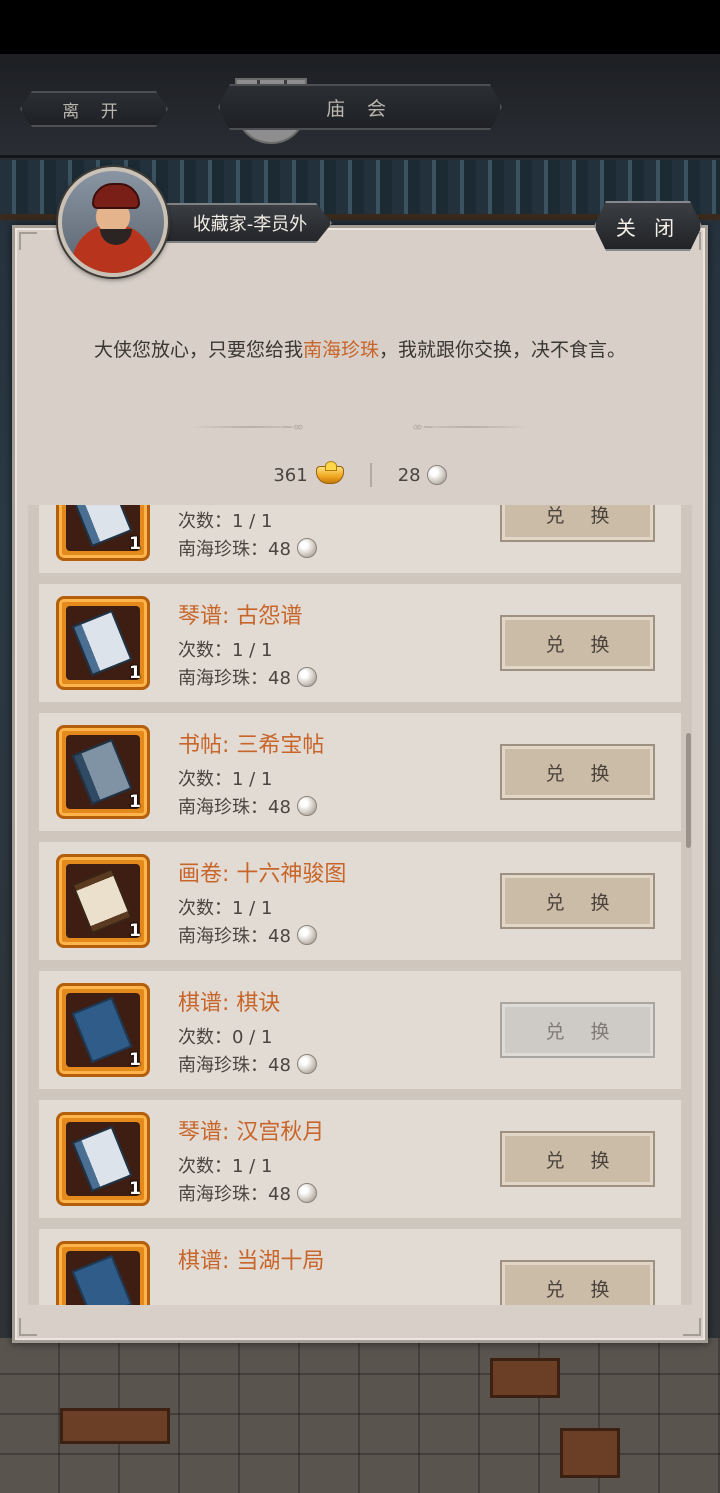 The height and width of the screenshot is (1493, 720). What do you see at coordinates (290, 475) in the screenshot?
I see `gold-ingot-count: 361` at bounding box center [290, 475].